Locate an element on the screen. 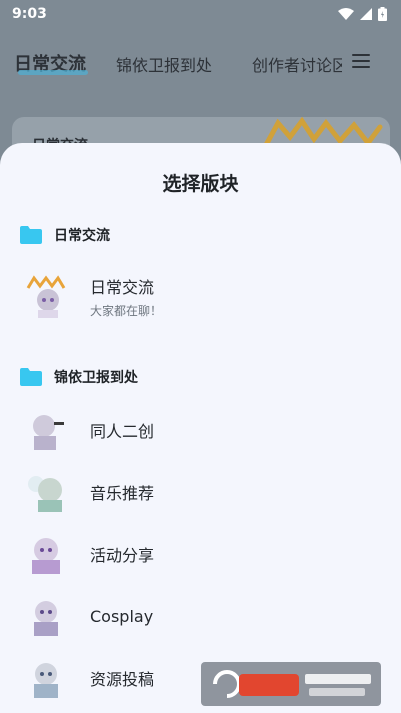 The height and width of the screenshot is (713, 401). board-description: 大家都在聊！ is located at coordinates (126, 310).